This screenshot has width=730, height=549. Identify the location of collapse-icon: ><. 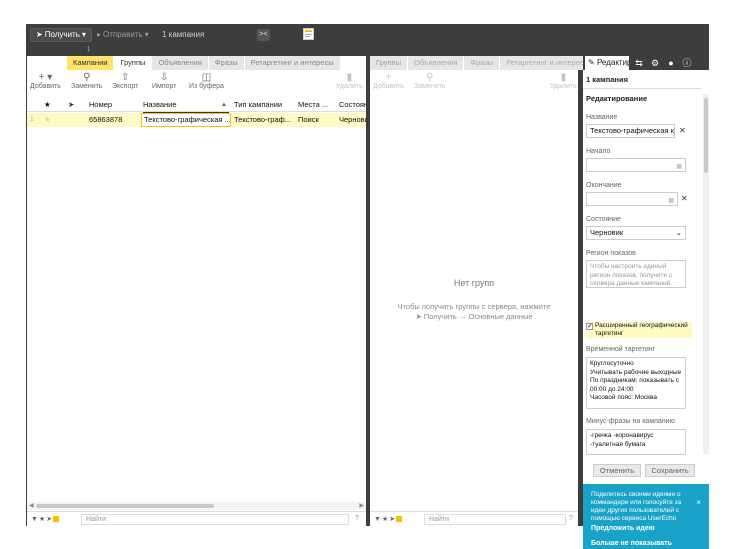
(263, 35).